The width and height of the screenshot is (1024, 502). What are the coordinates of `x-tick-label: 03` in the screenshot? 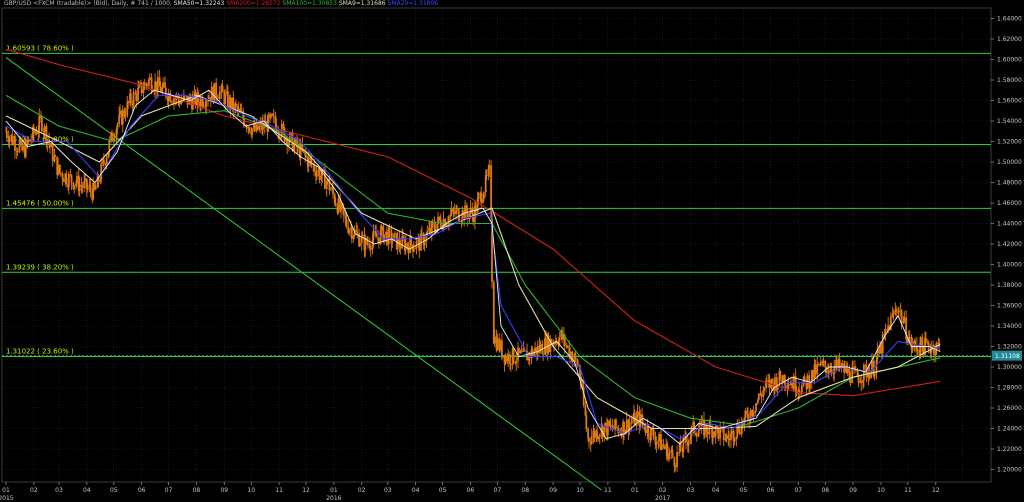 It's located at (691, 490).